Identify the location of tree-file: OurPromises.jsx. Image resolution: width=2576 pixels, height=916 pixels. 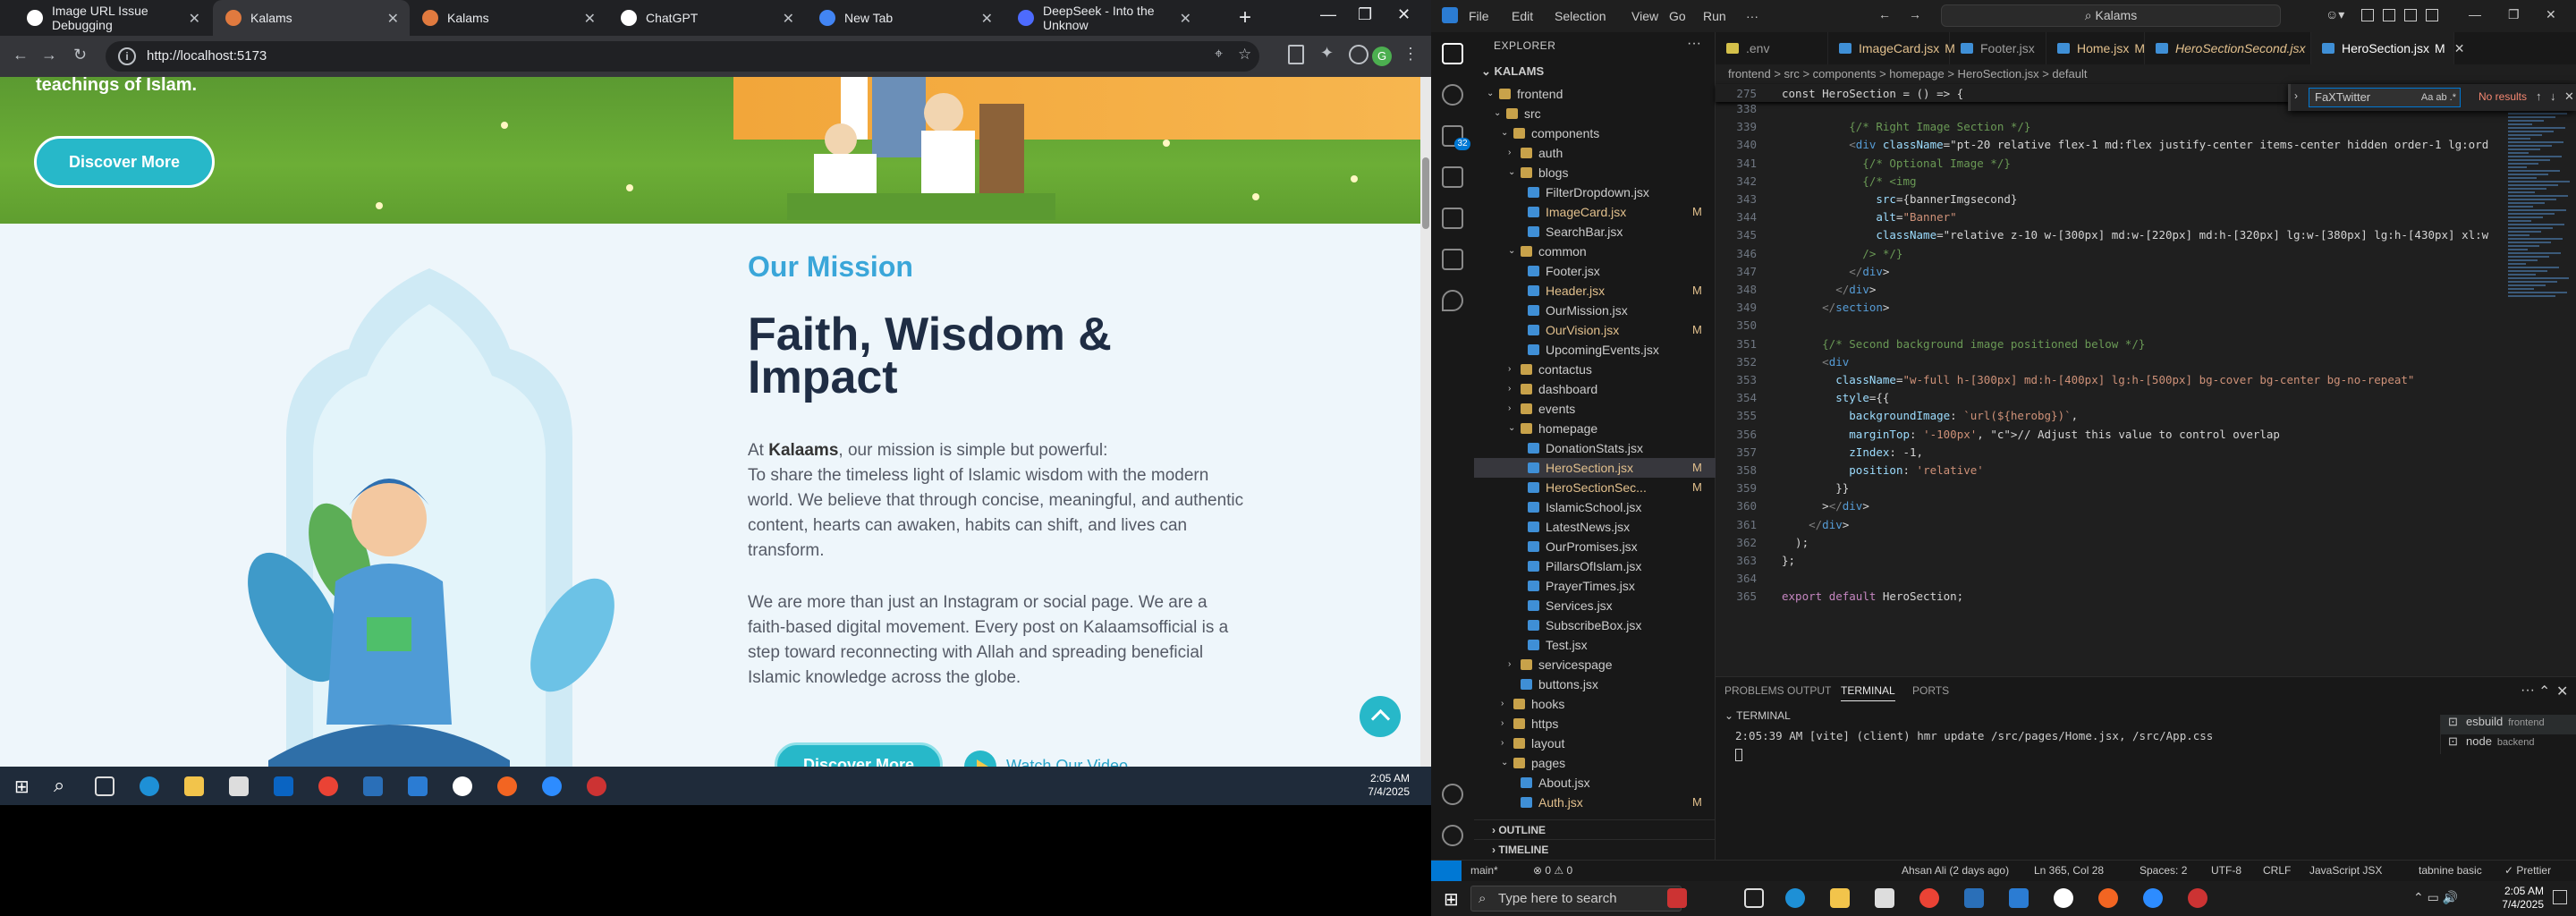
(1595, 546).